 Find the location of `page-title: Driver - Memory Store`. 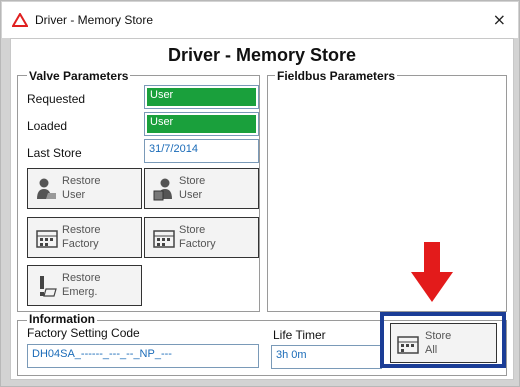

page-title: Driver - Memory Store is located at coordinates (262, 55).